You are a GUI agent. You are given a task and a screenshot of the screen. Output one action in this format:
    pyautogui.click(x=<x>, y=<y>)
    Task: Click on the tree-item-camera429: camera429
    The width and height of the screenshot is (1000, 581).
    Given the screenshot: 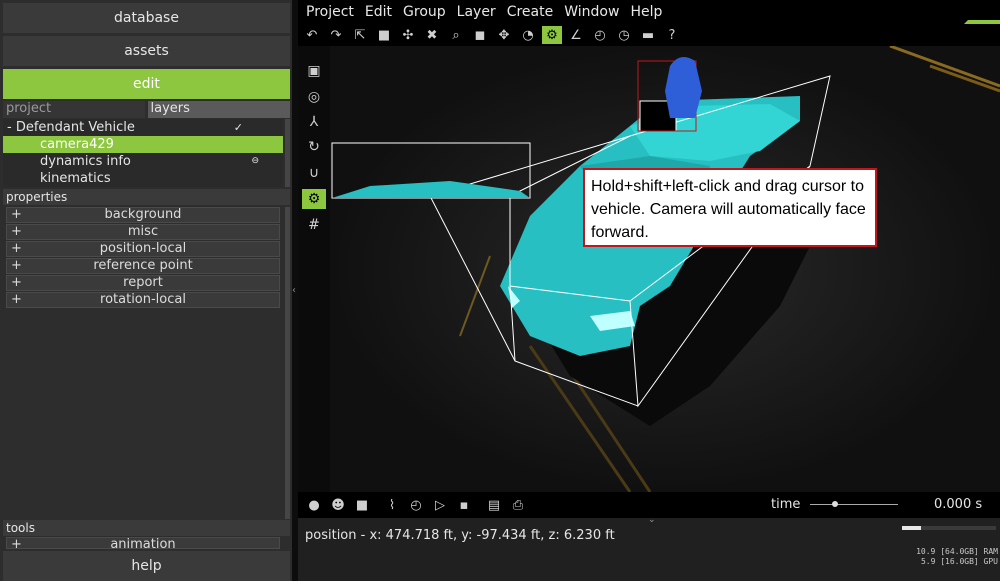 What is the action you would take?
    pyautogui.click(x=143, y=144)
    